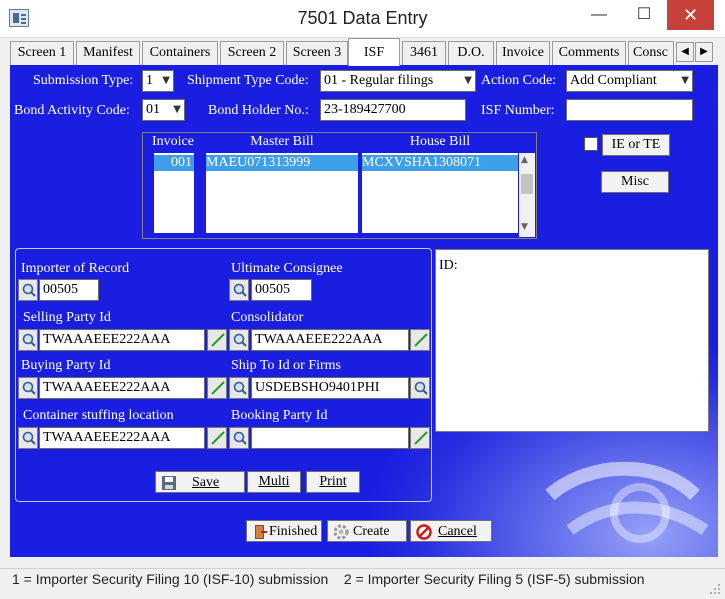 The image size is (725, 599). What do you see at coordinates (217, 388) in the screenshot?
I see `buying-party-edit-icon` at bounding box center [217, 388].